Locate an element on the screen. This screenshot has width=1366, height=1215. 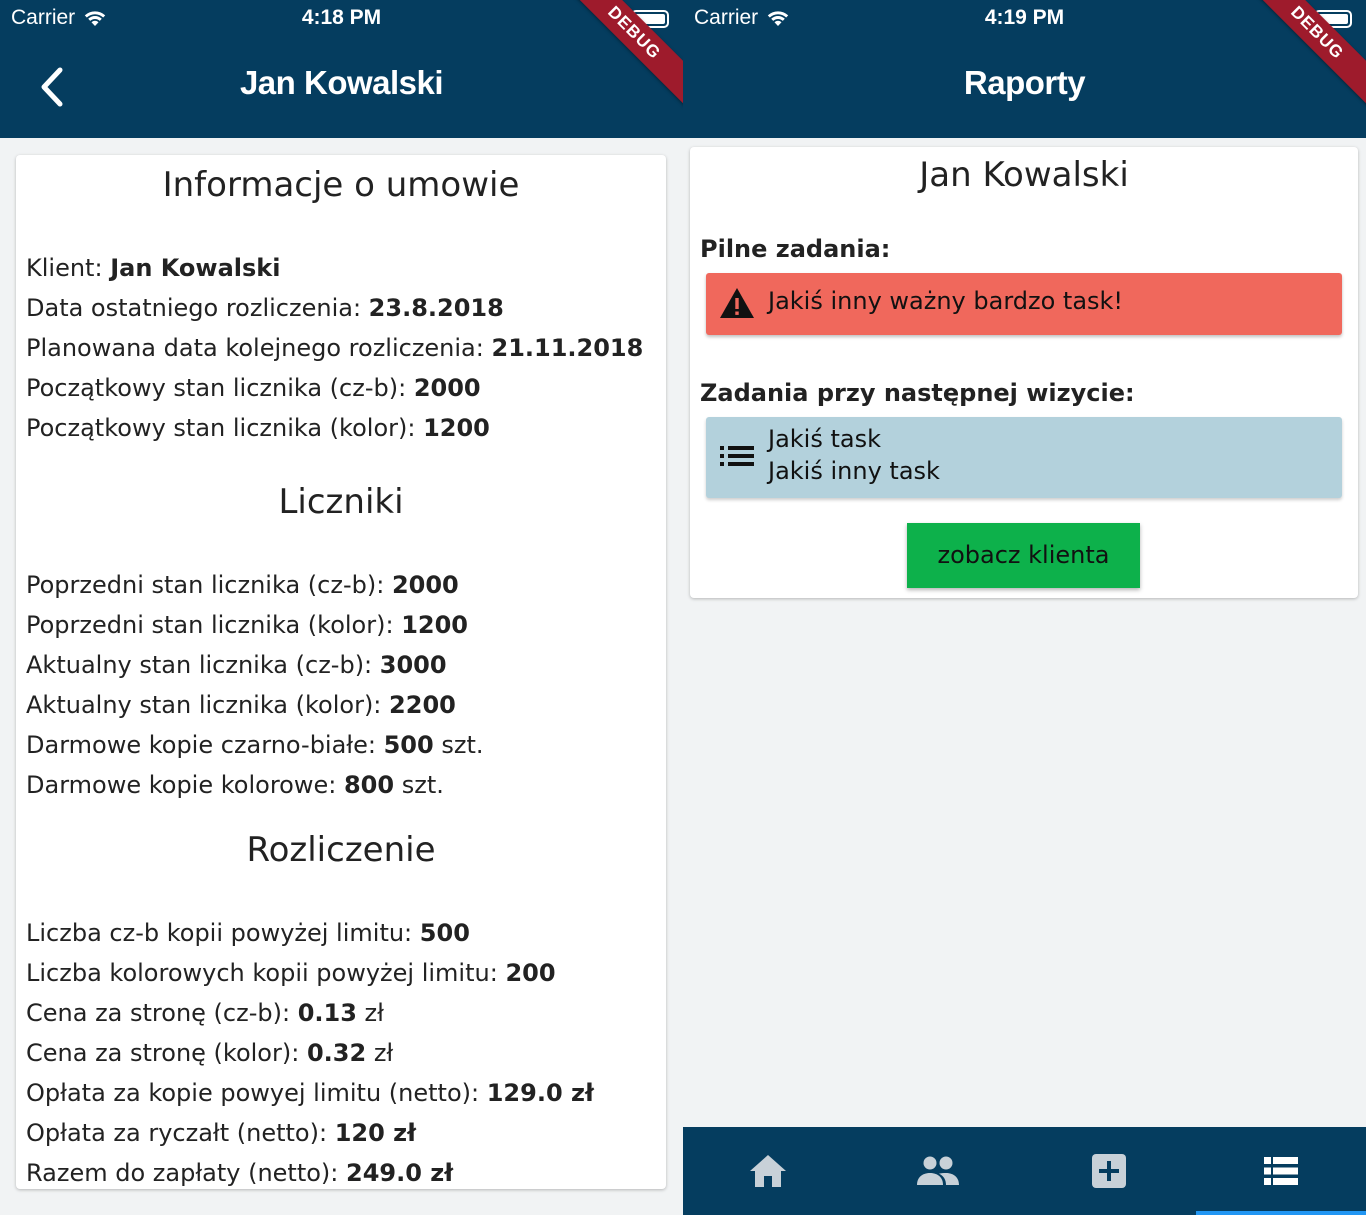
app-bar: Carrier 4:18 PM DEBUG Jan Kowalski is located at coordinates (341, 69).